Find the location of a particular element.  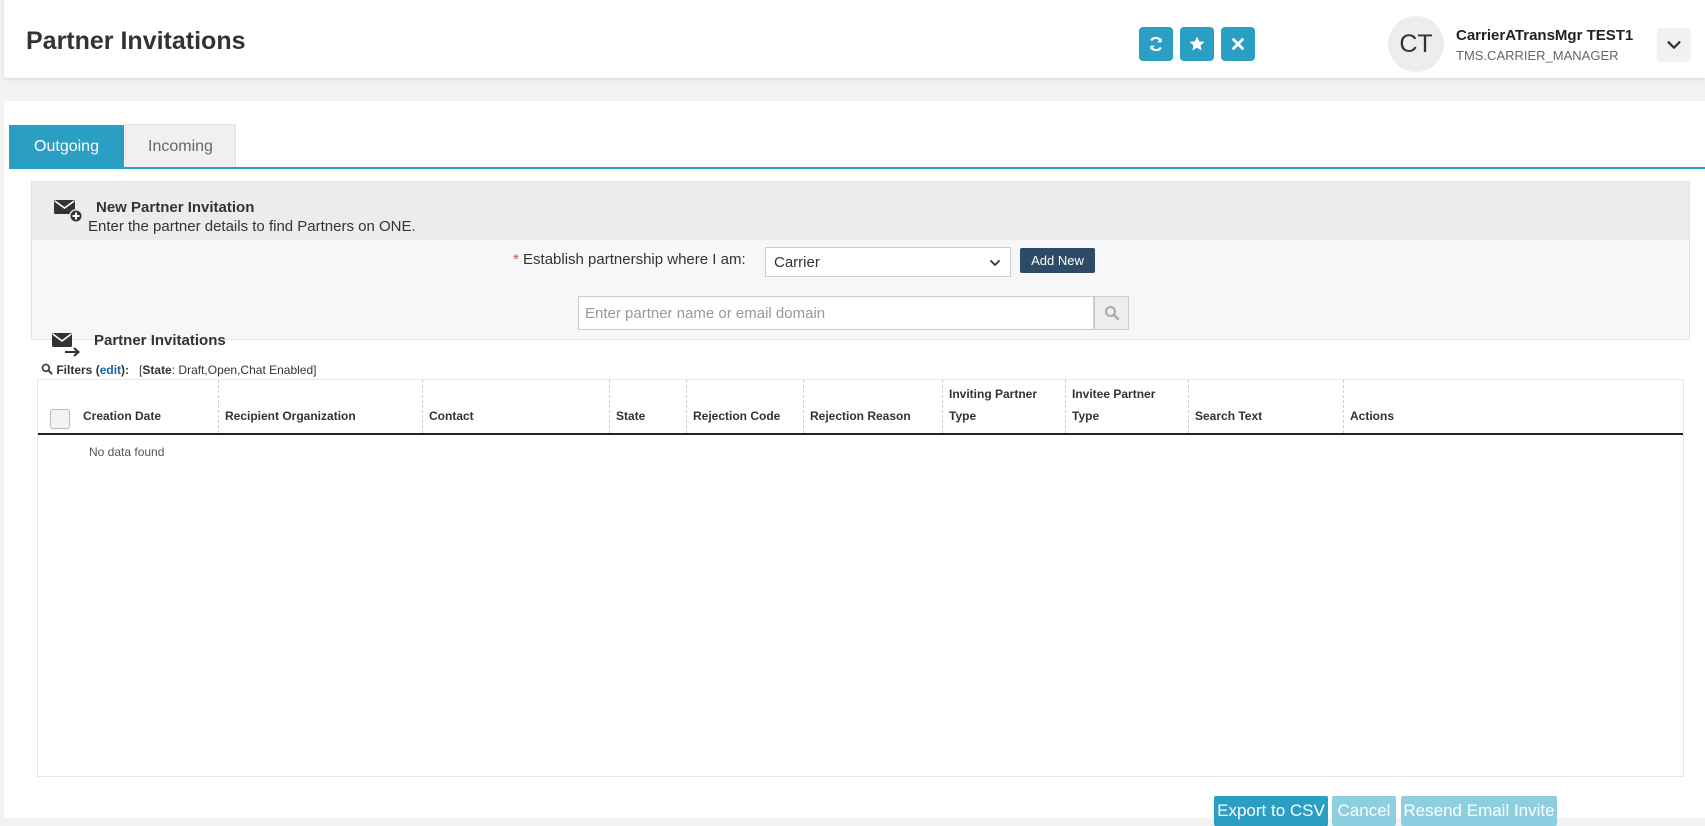

role-select-value: Carrier is located at coordinates (797, 262).